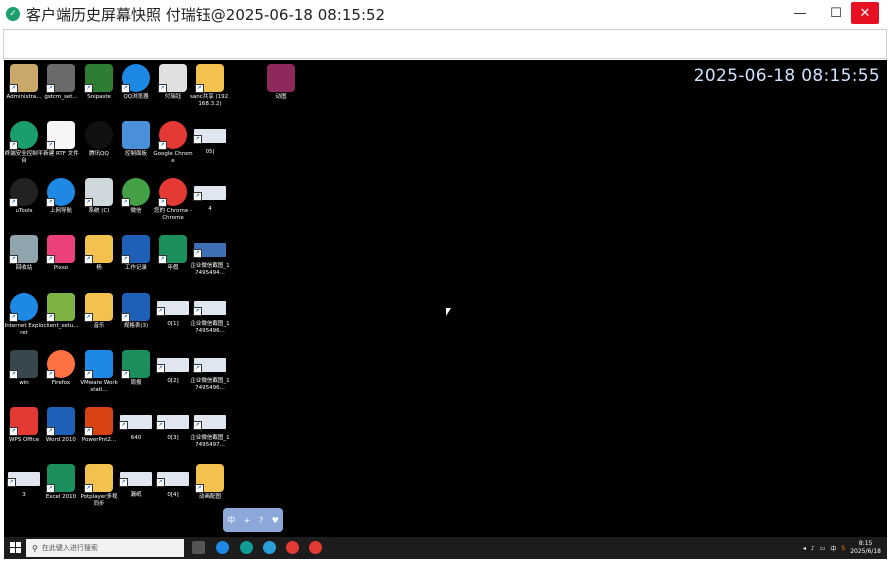 Image resolution: width=890 pixels, height=563 pixels. I want to click on desktop-icon-label: 3, so click(24, 495).